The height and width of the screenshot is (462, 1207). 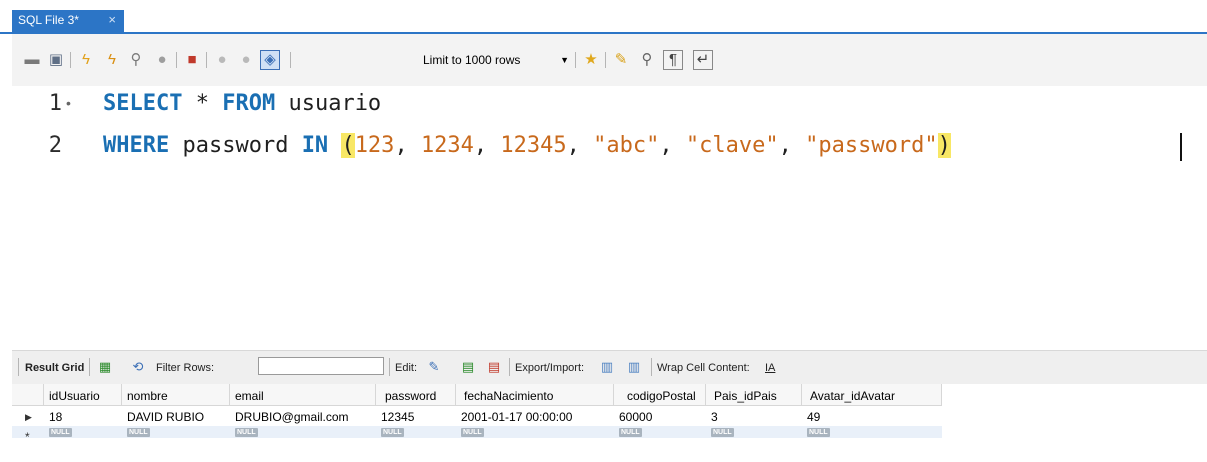 What do you see at coordinates (192, 60) in the screenshot?
I see `toggle-error-icon: ■` at bounding box center [192, 60].